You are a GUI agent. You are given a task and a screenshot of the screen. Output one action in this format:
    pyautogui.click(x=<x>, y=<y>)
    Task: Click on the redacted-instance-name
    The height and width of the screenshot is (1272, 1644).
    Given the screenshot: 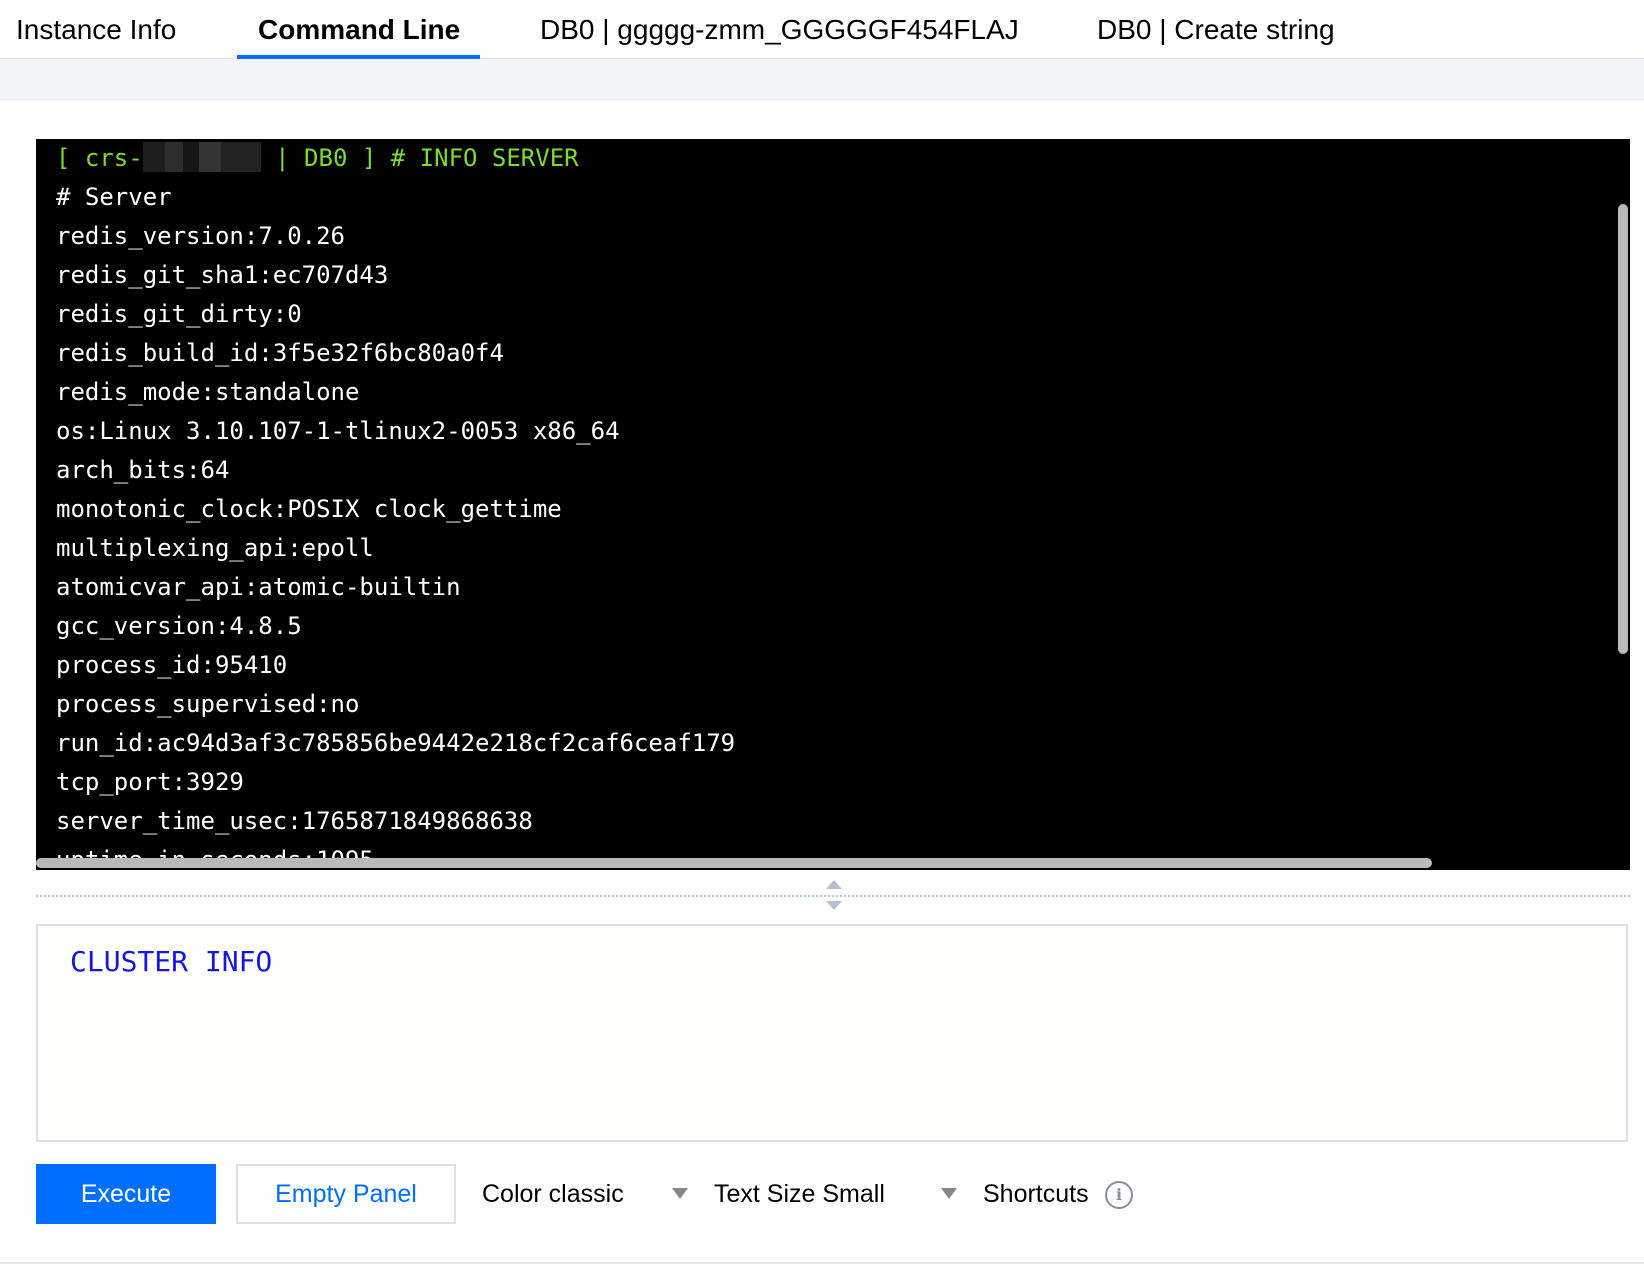 What is the action you would take?
    pyautogui.click(x=201, y=157)
    